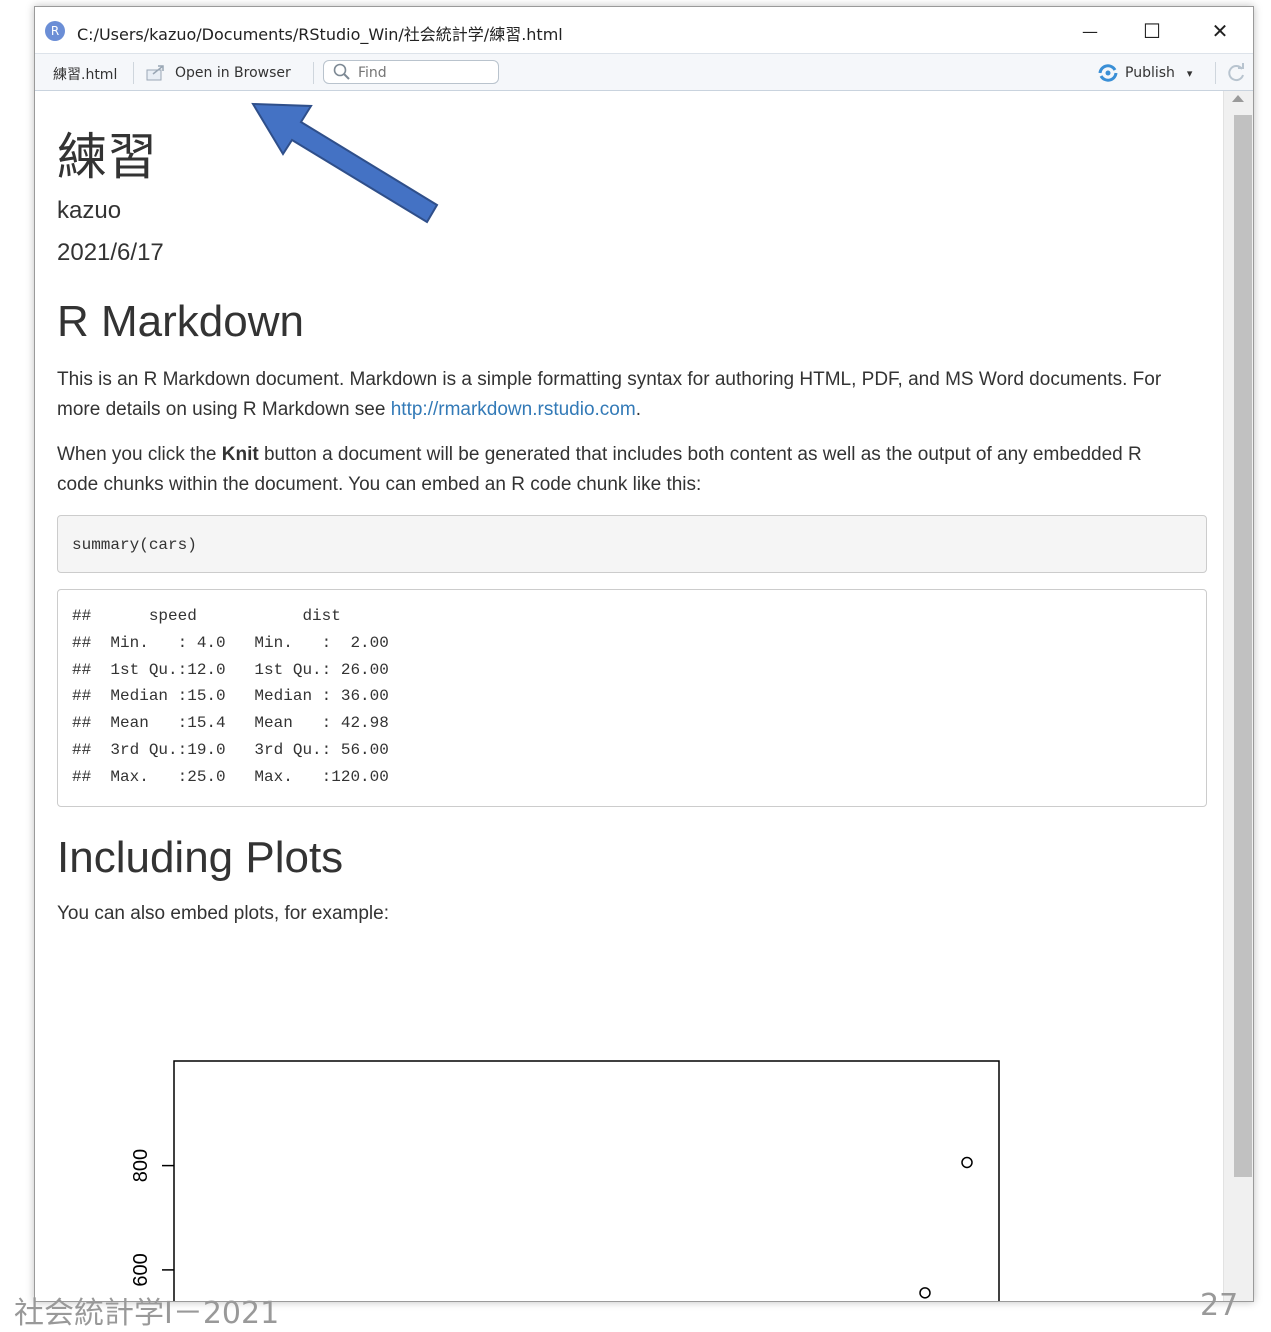  Describe the element at coordinates (638, 409) in the screenshot. I see `intro-end: .` at that location.